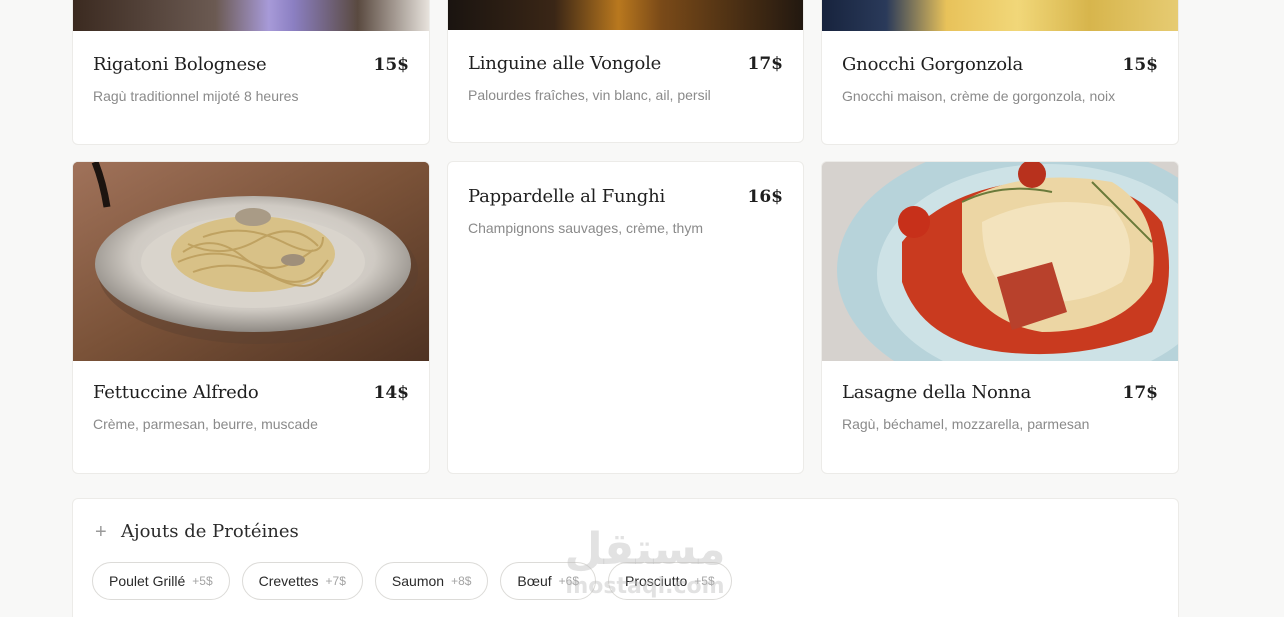 The width and height of the screenshot is (1284, 617). I want to click on dish-name: Linguine alle Vongole, so click(565, 63).